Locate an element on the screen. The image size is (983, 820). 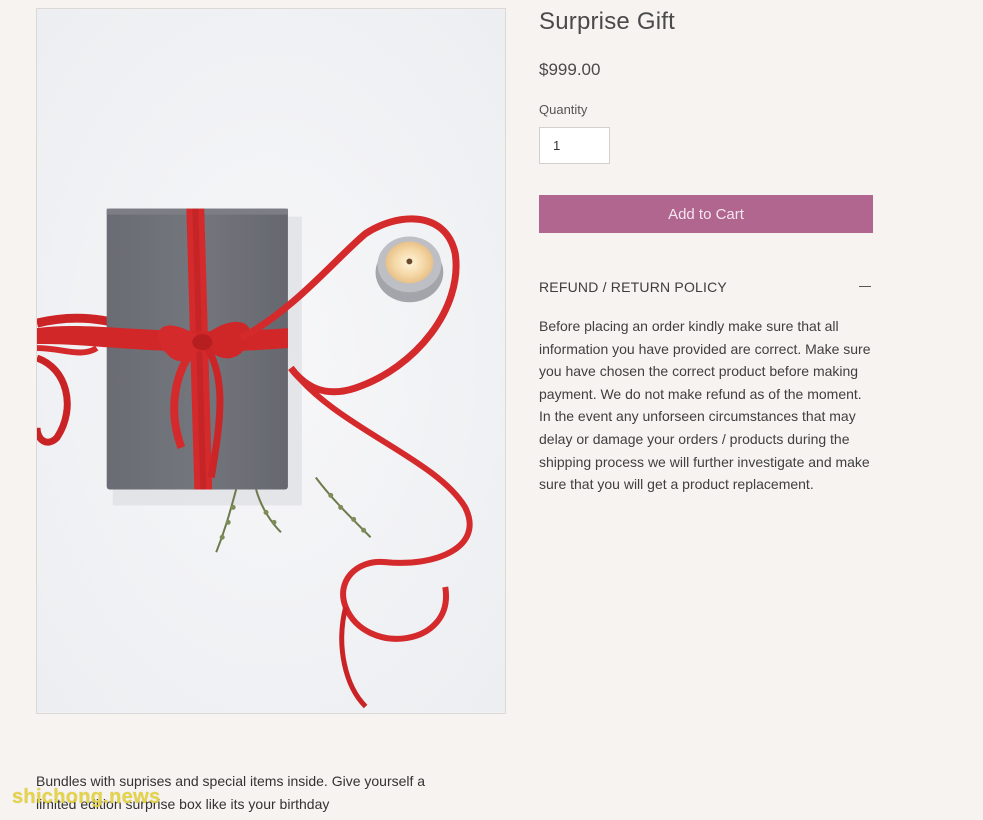
watermark: shichong.news is located at coordinates (86, 797).